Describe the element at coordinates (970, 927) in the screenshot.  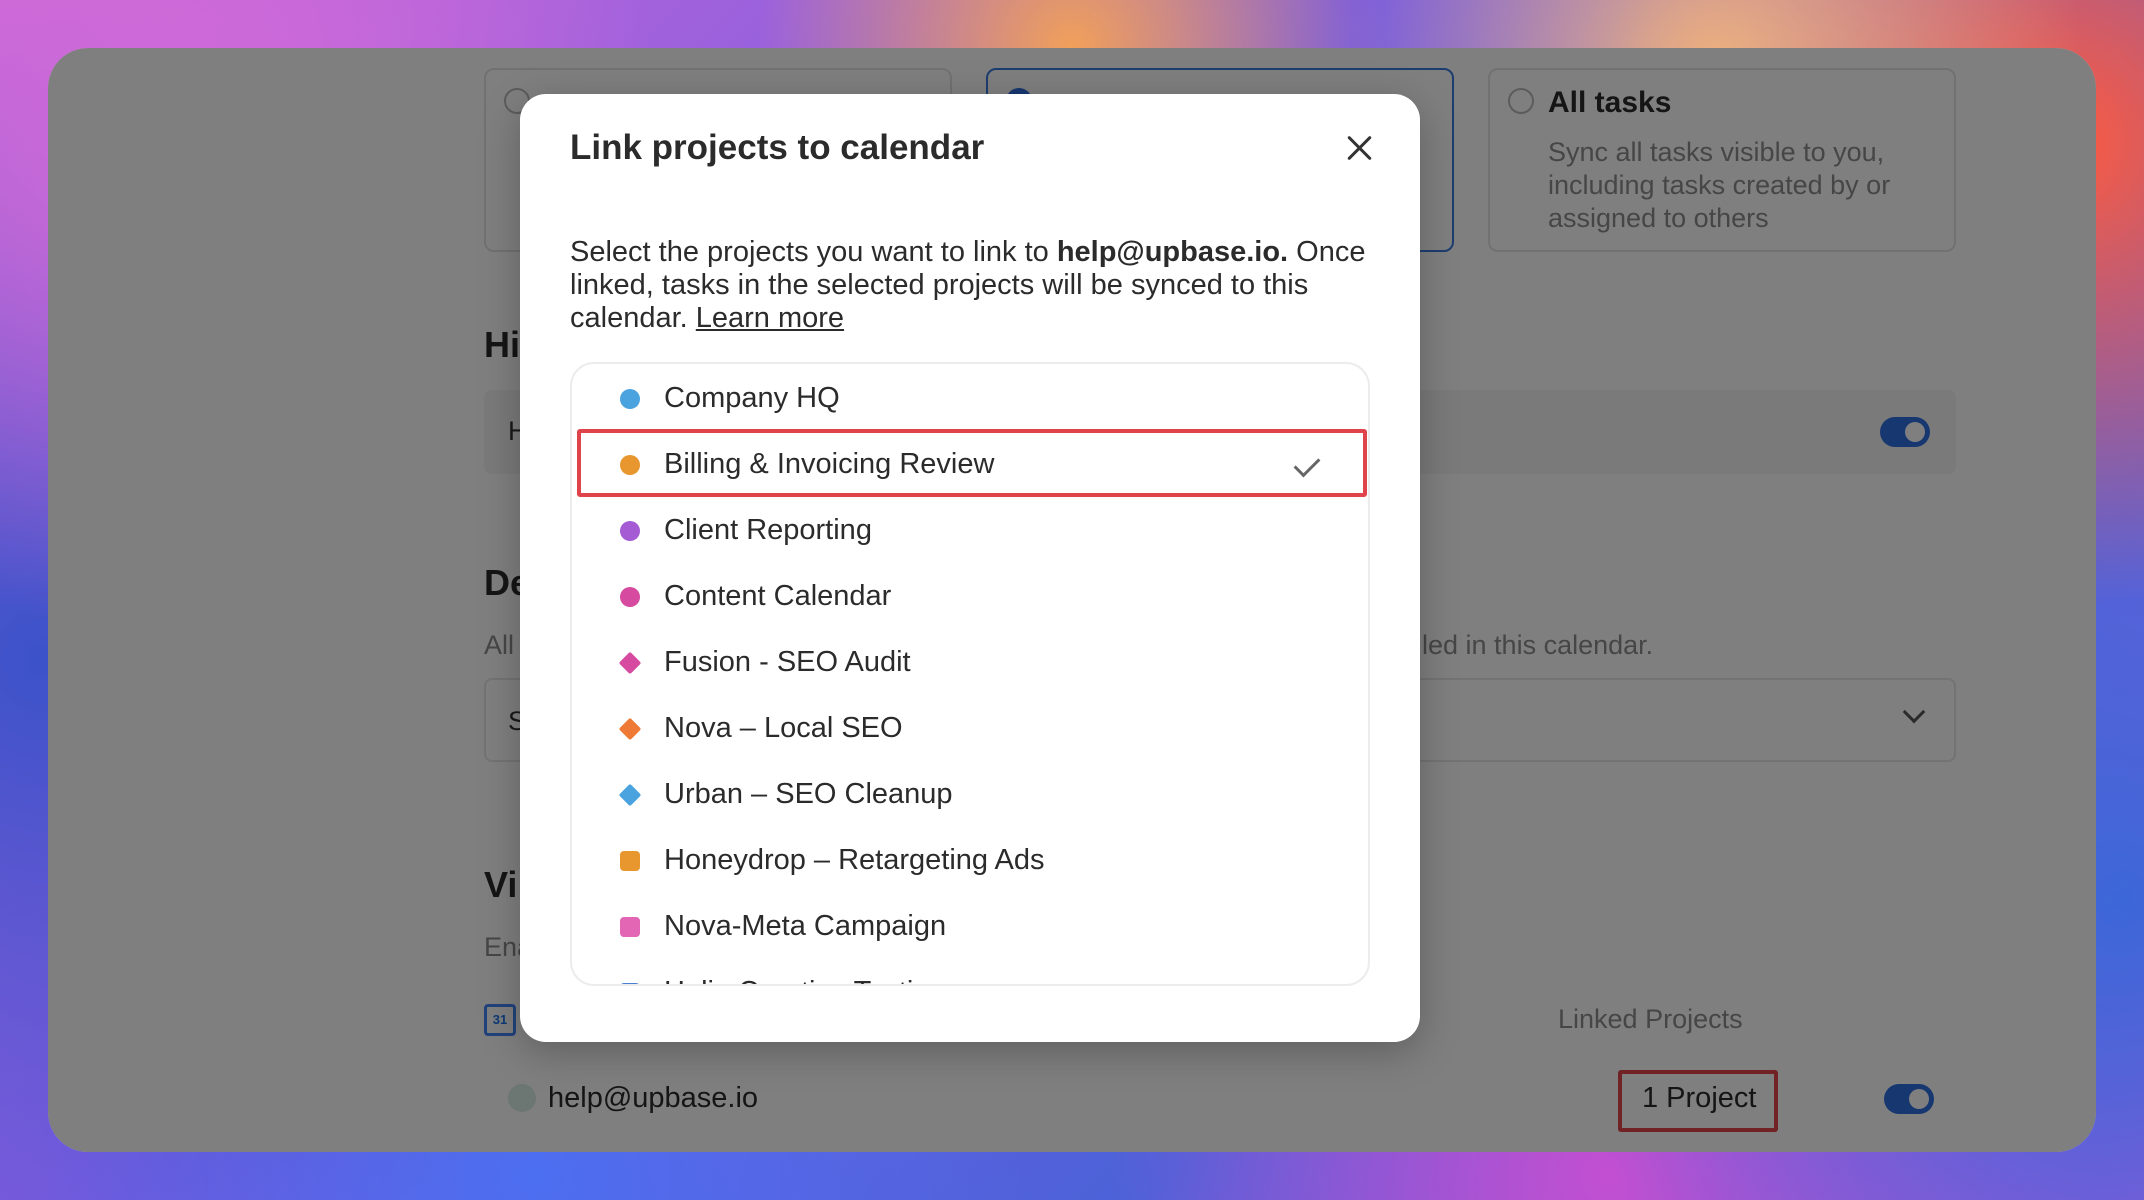
I see `project-item-nova-meta-campaign: Nova-Meta Campaign` at that location.